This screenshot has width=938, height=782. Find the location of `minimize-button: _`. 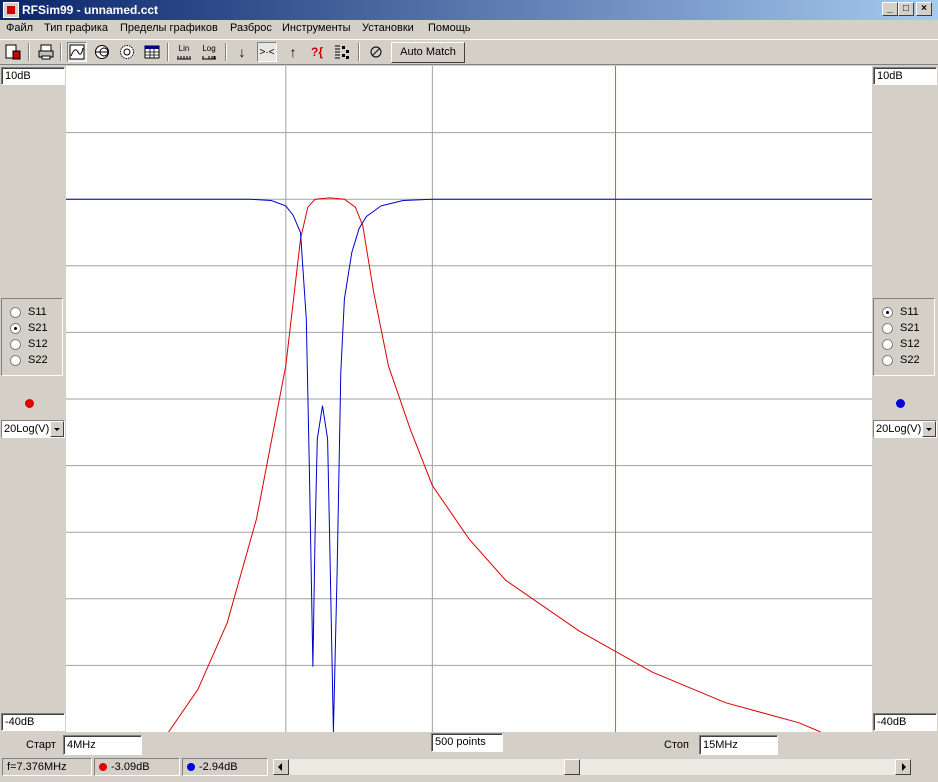

minimize-button: _ is located at coordinates (890, 9).